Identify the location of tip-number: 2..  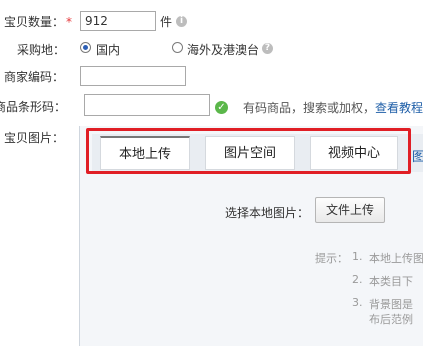
(357, 279).